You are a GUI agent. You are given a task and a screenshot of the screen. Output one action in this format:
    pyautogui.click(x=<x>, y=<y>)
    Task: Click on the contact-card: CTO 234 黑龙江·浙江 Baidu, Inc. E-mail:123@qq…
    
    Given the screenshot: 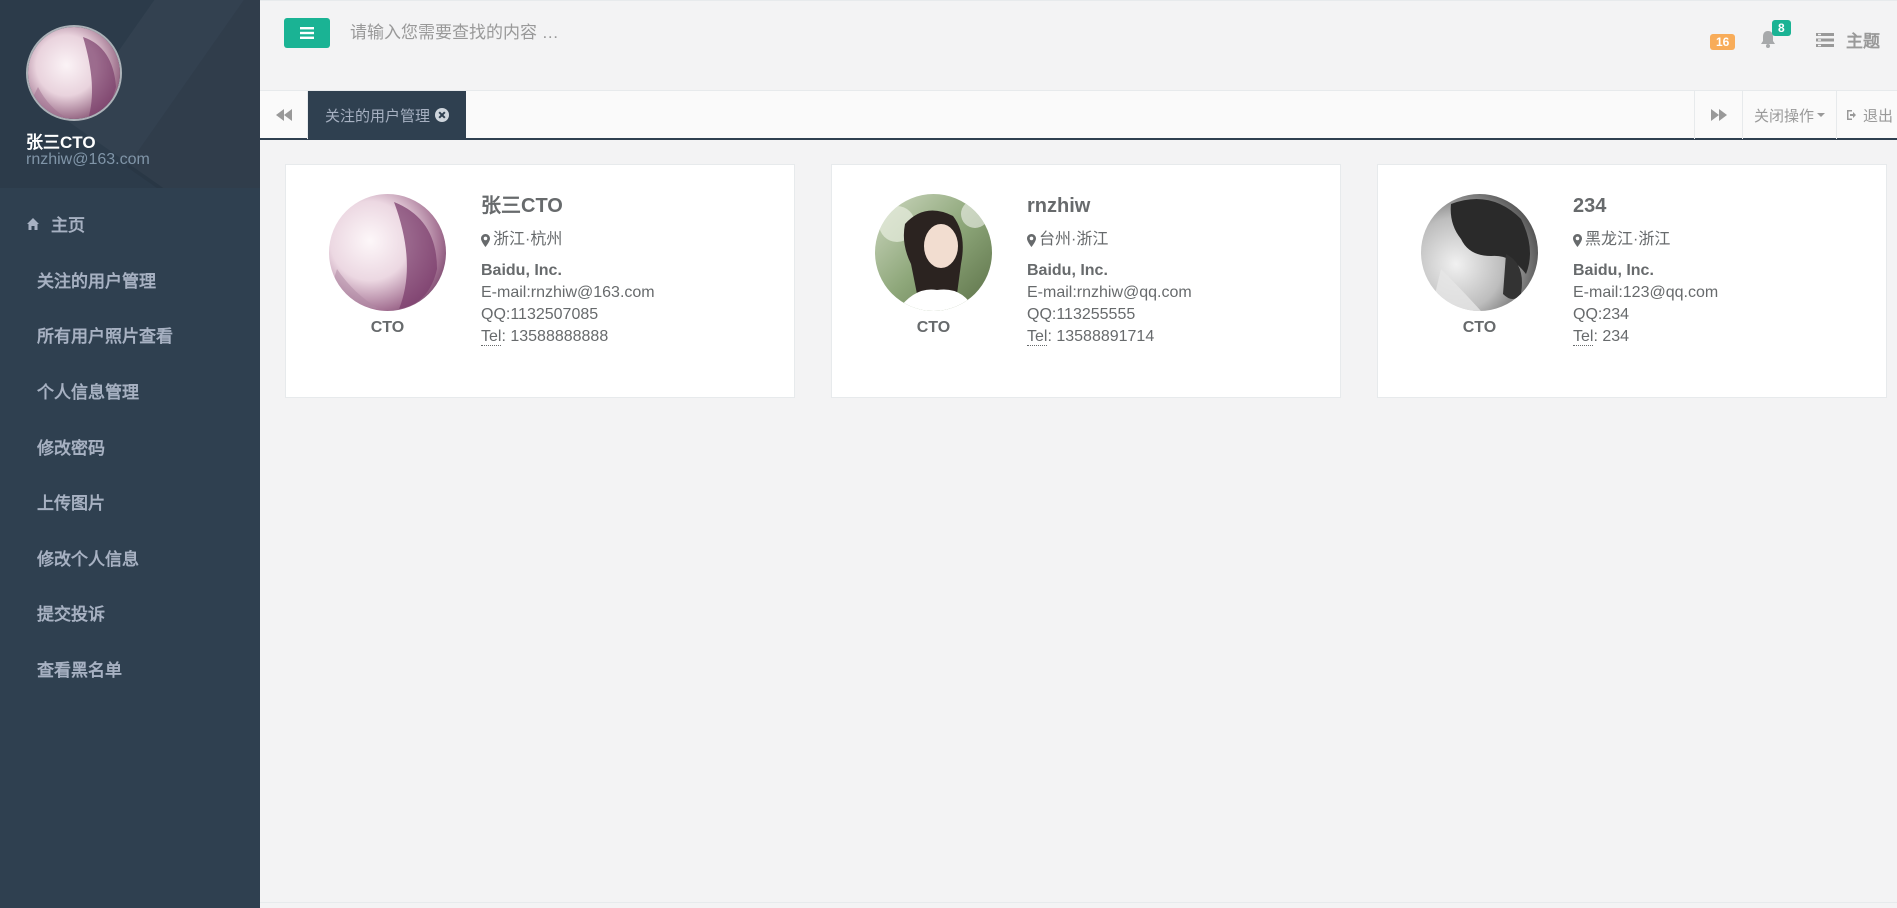 What is the action you would take?
    pyautogui.click(x=1632, y=281)
    